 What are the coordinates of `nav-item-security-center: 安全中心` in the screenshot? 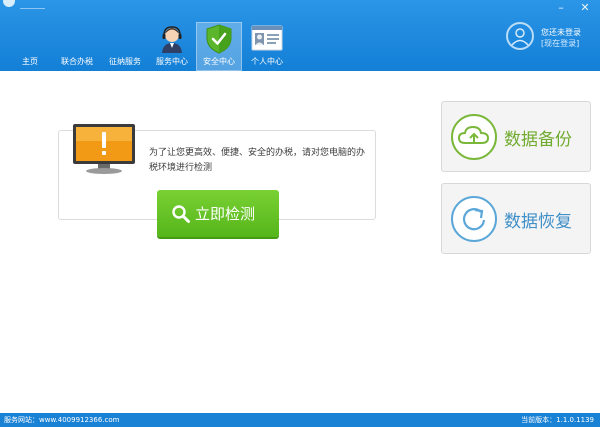 It's located at (219, 46).